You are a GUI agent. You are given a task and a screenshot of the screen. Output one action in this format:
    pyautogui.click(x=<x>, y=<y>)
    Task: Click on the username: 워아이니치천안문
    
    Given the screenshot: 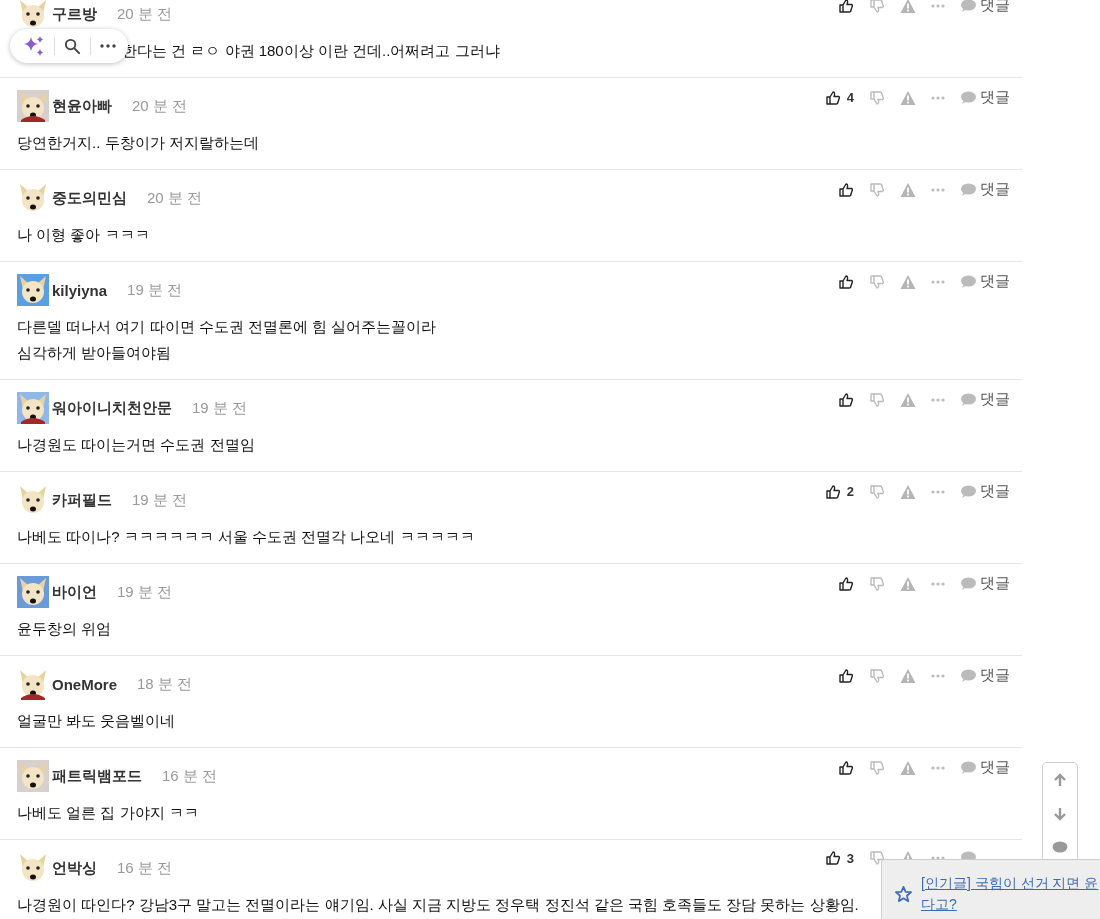 What is the action you would take?
    pyautogui.click(x=112, y=408)
    